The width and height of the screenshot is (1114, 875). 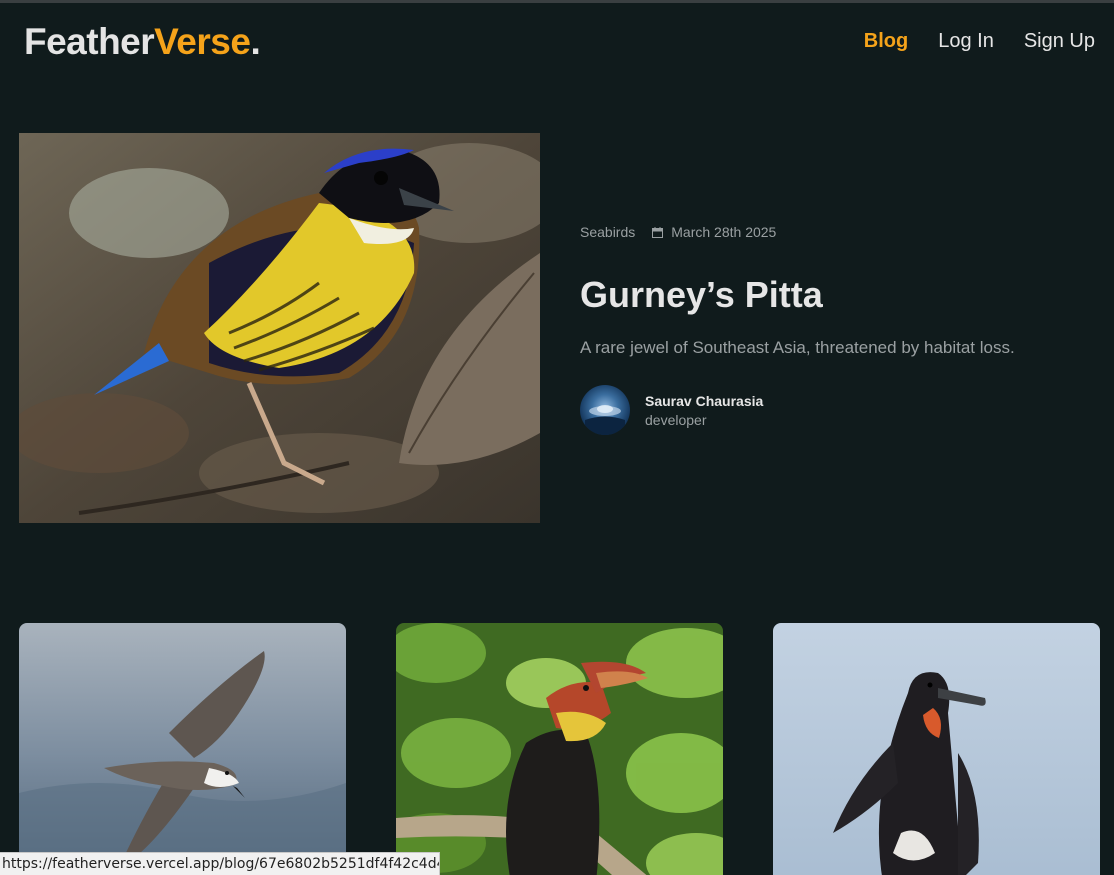 I want to click on nav-signup: Sign Up, so click(x=1059, y=41).